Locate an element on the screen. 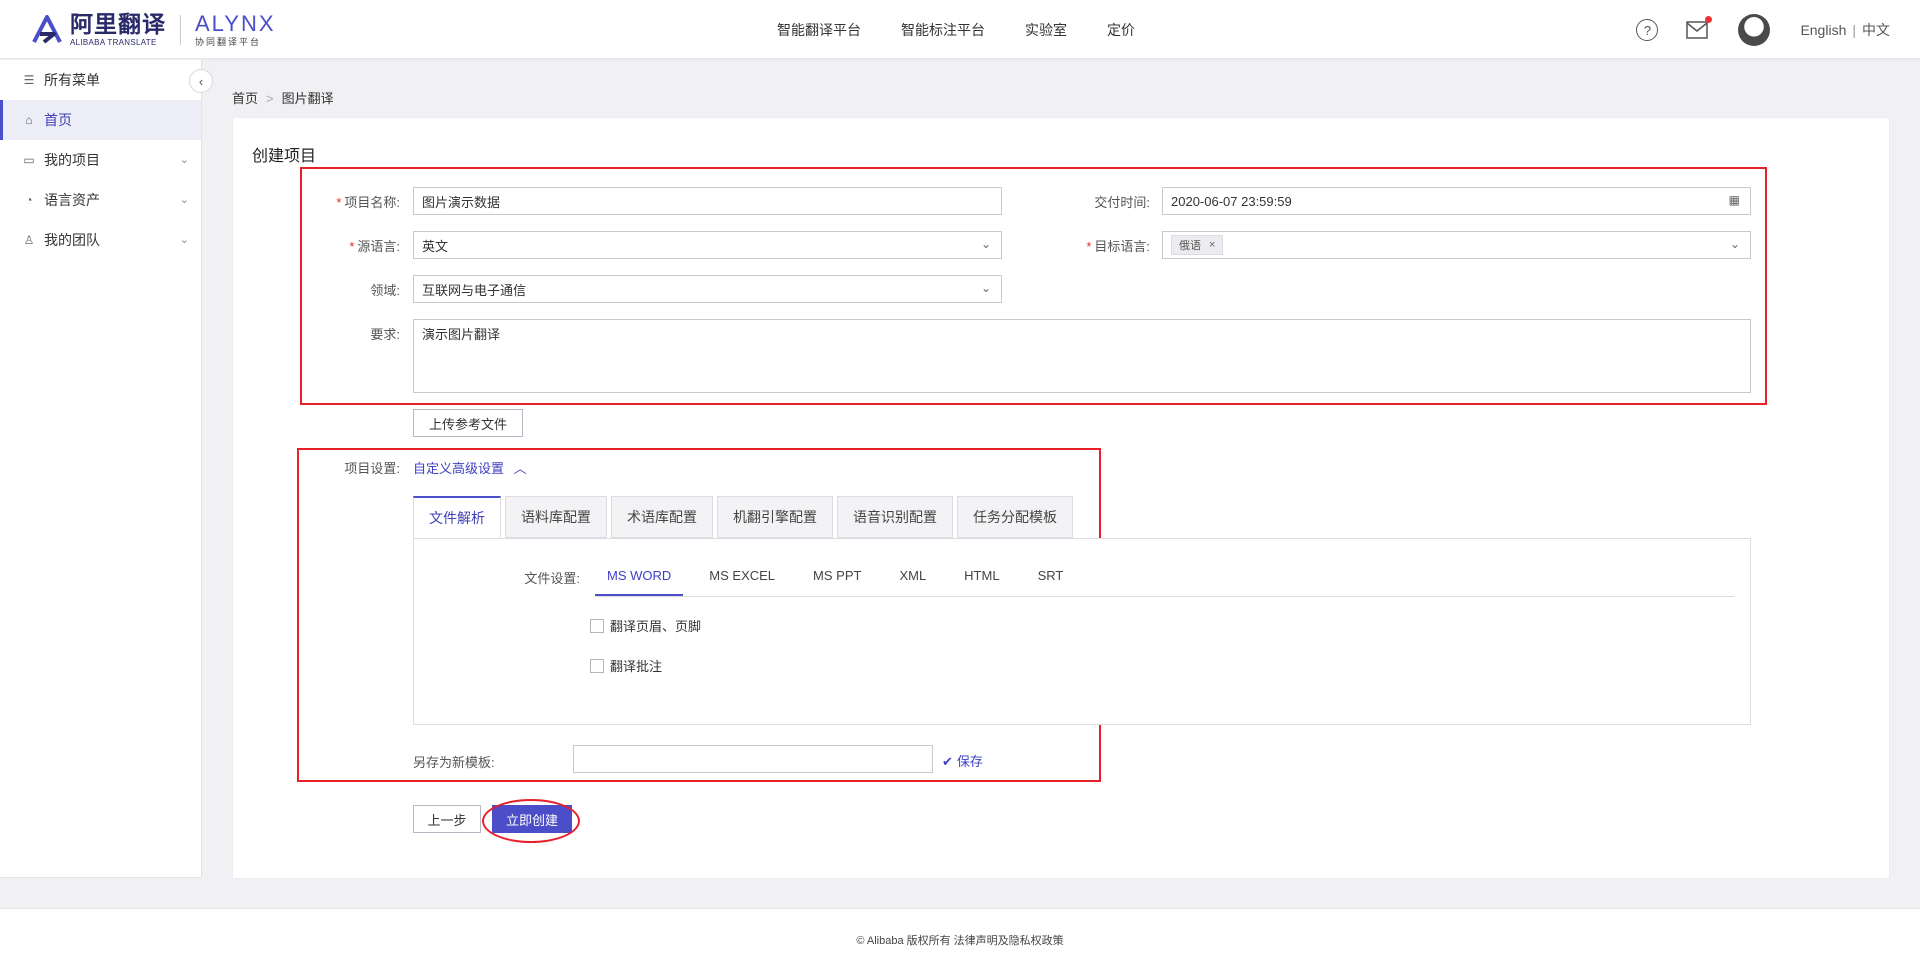 Image resolution: width=1920 pixels, height=969 pixels. target-language-tag: 俄语 × is located at coordinates (1197, 245).